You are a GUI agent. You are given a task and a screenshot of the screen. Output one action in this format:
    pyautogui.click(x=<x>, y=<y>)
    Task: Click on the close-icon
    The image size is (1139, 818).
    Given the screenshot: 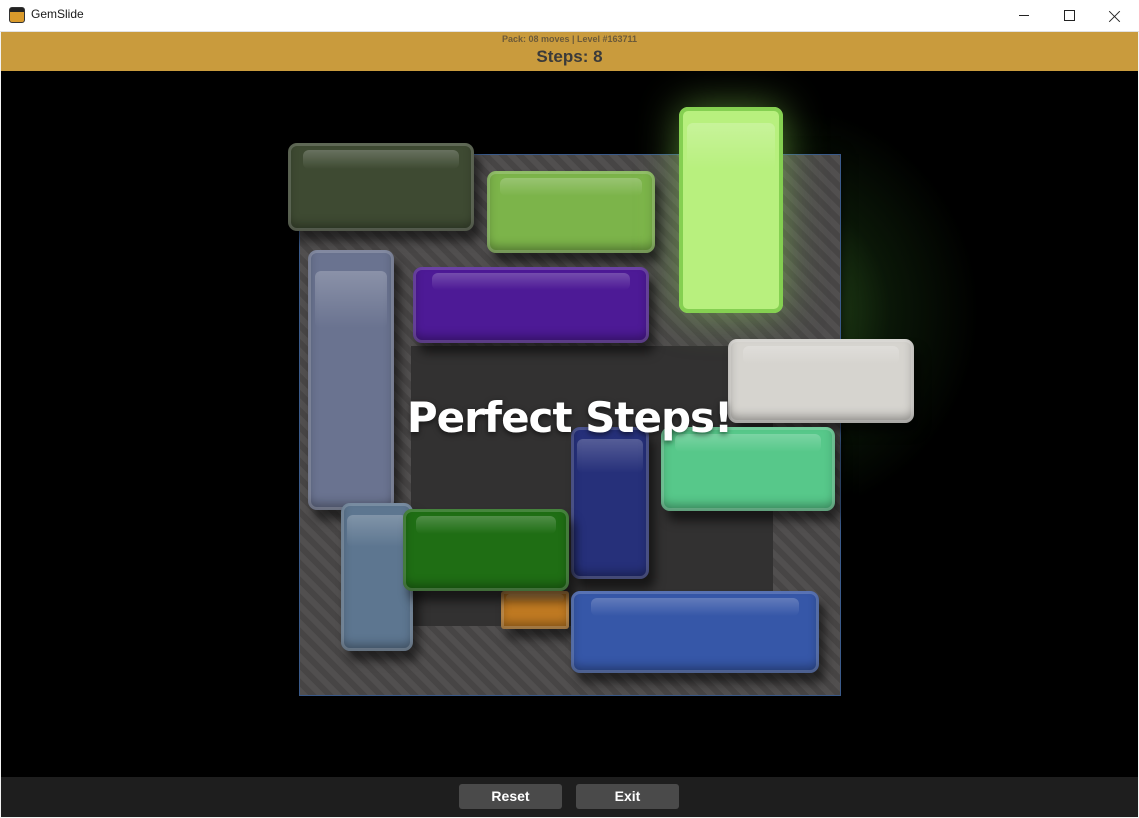 What is the action you would take?
    pyautogui.click(x=1115, y=16)
    